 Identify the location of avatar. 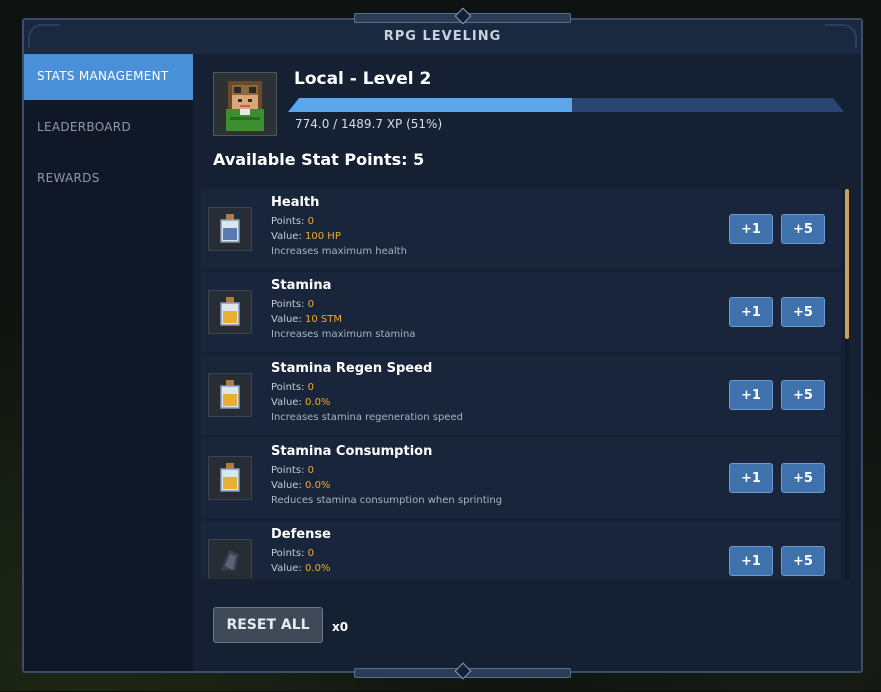
(245, 104).